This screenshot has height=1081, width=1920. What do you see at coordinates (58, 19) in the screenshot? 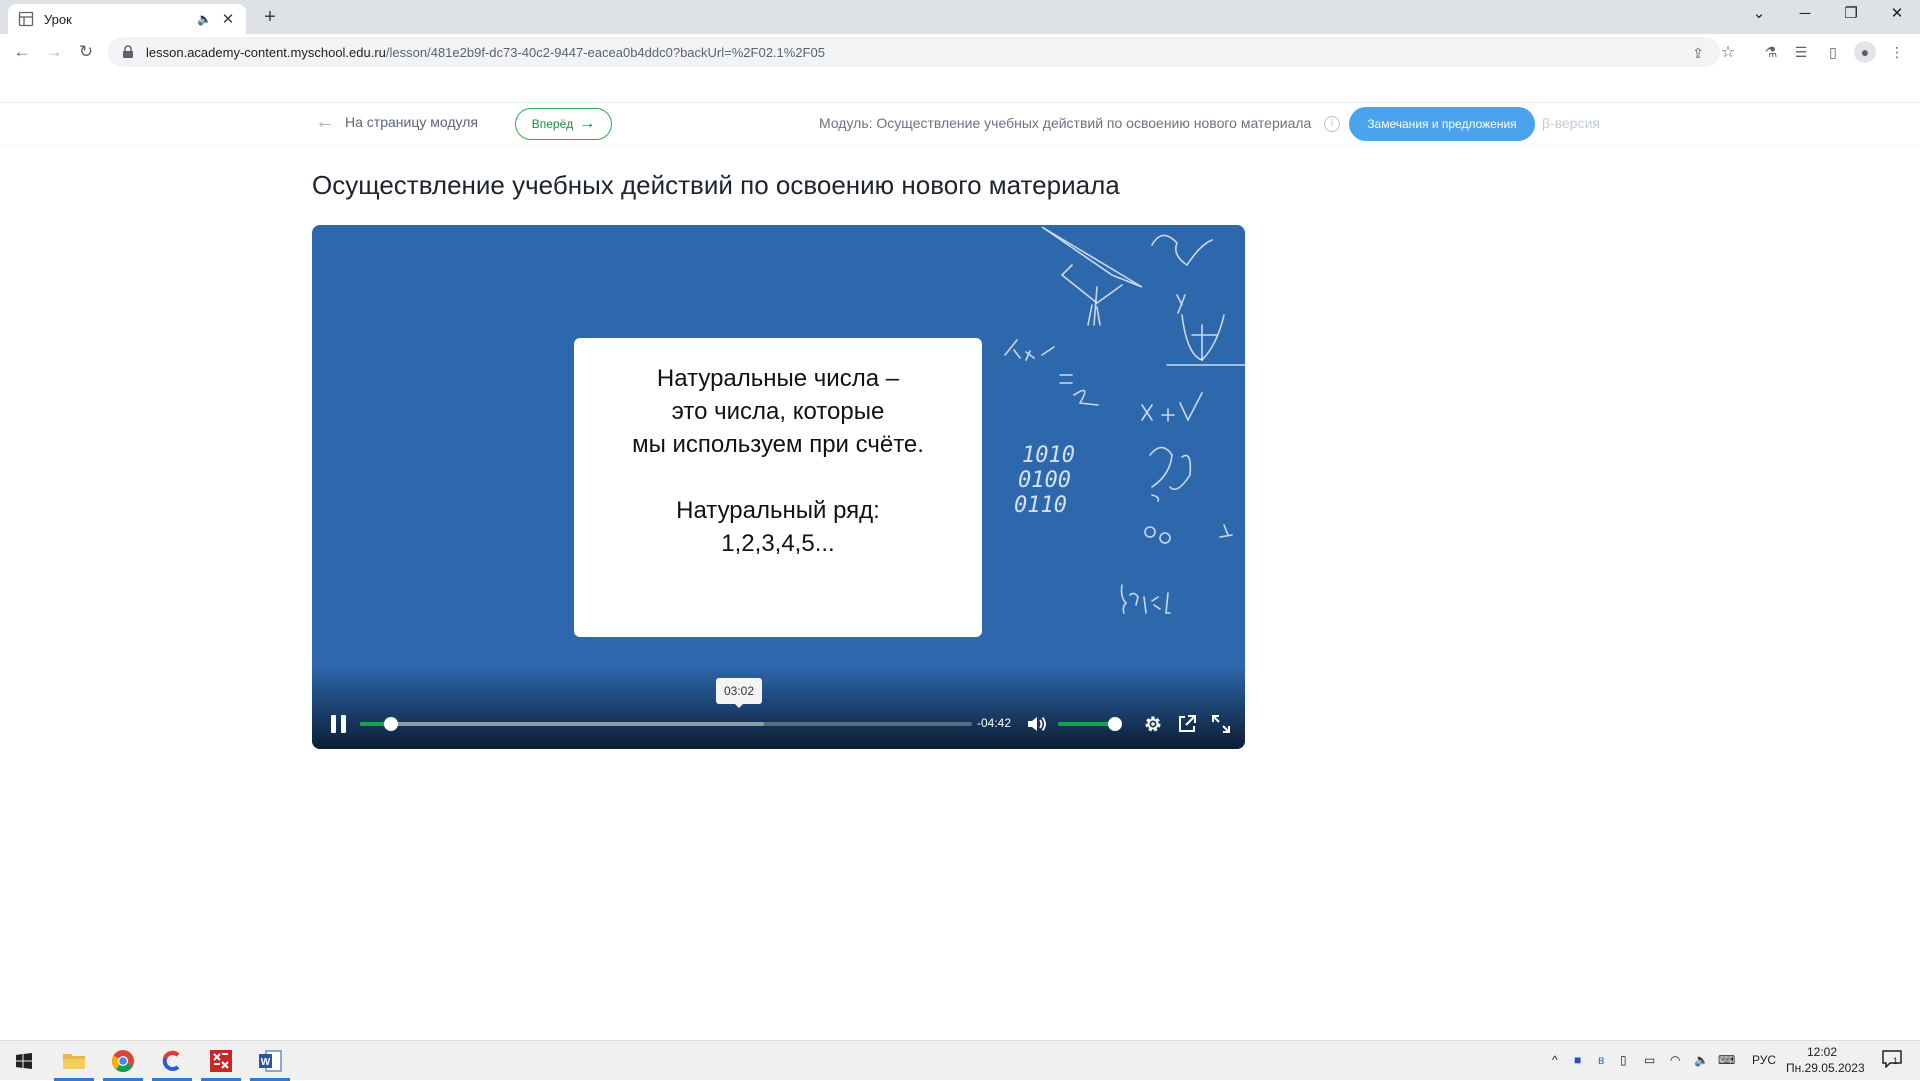
I see `tab-title: Урок` at bounding box center [58, 19].